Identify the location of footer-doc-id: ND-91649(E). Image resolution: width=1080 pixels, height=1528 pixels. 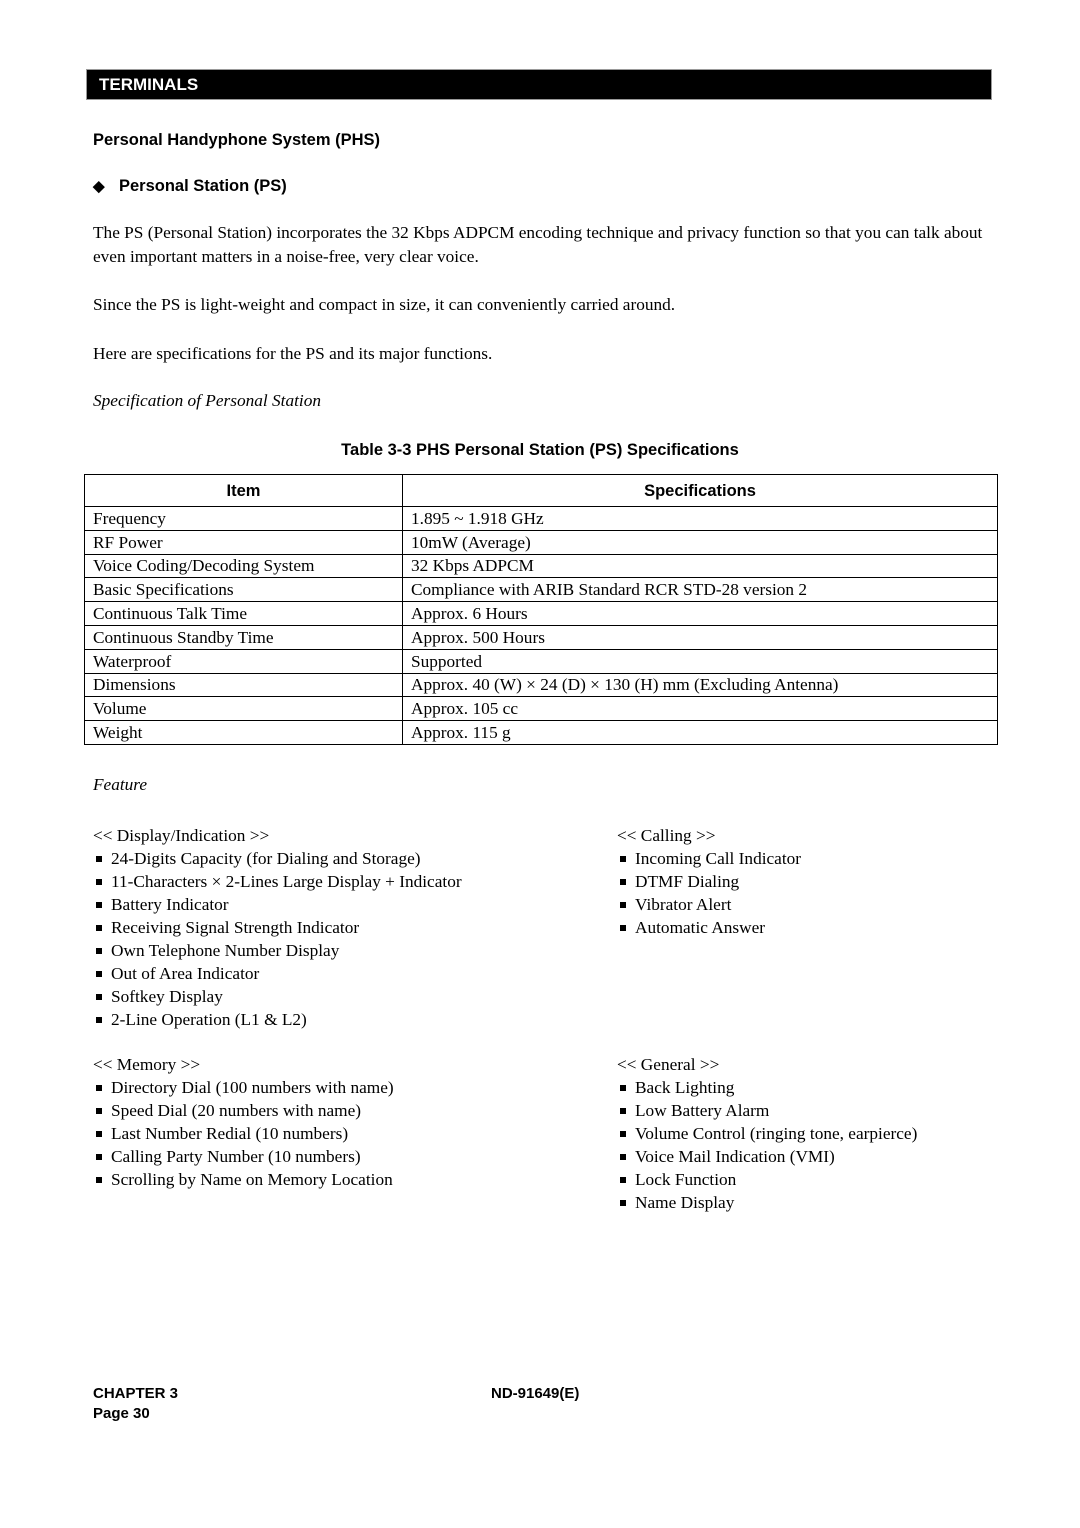
(535, 1393).